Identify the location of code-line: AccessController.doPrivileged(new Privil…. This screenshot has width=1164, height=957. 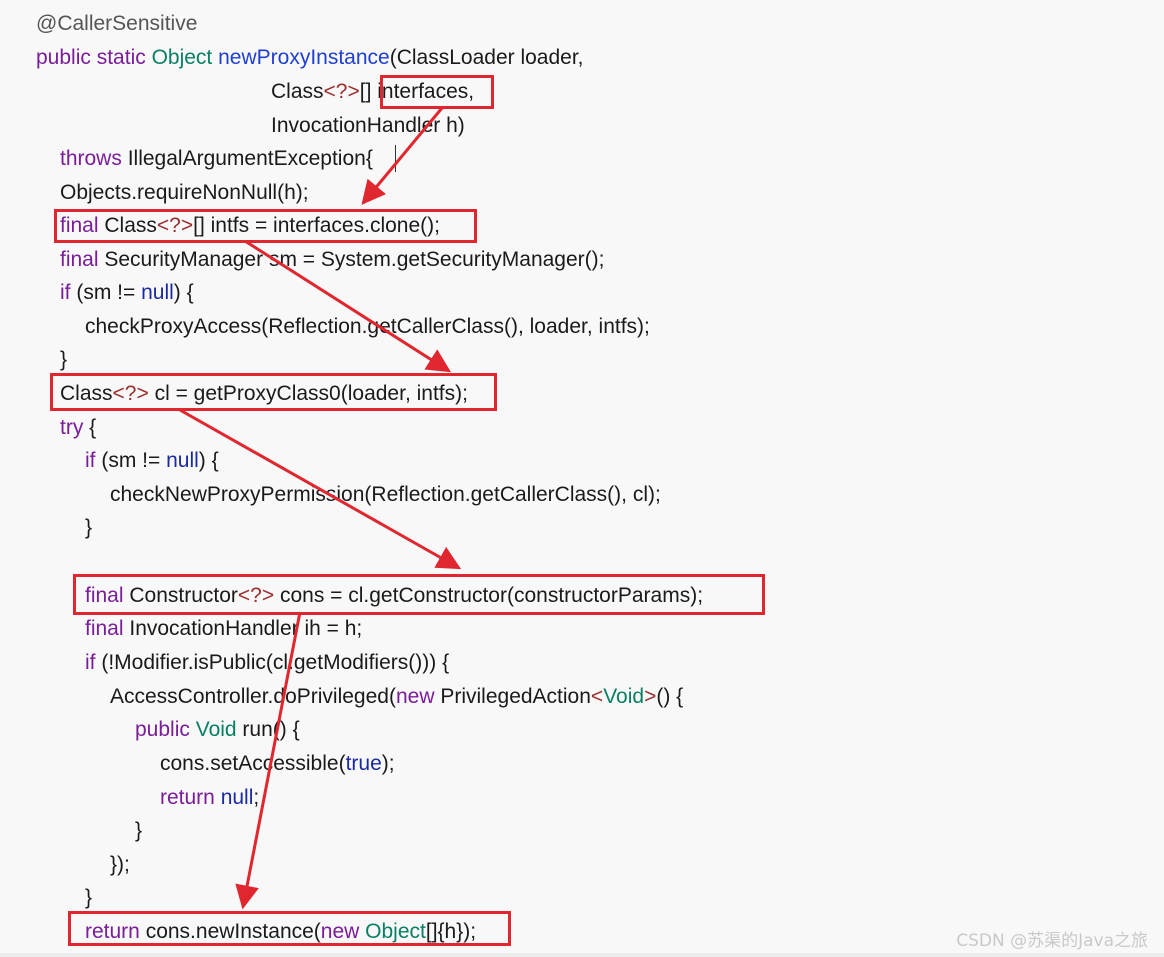
(396, 697).